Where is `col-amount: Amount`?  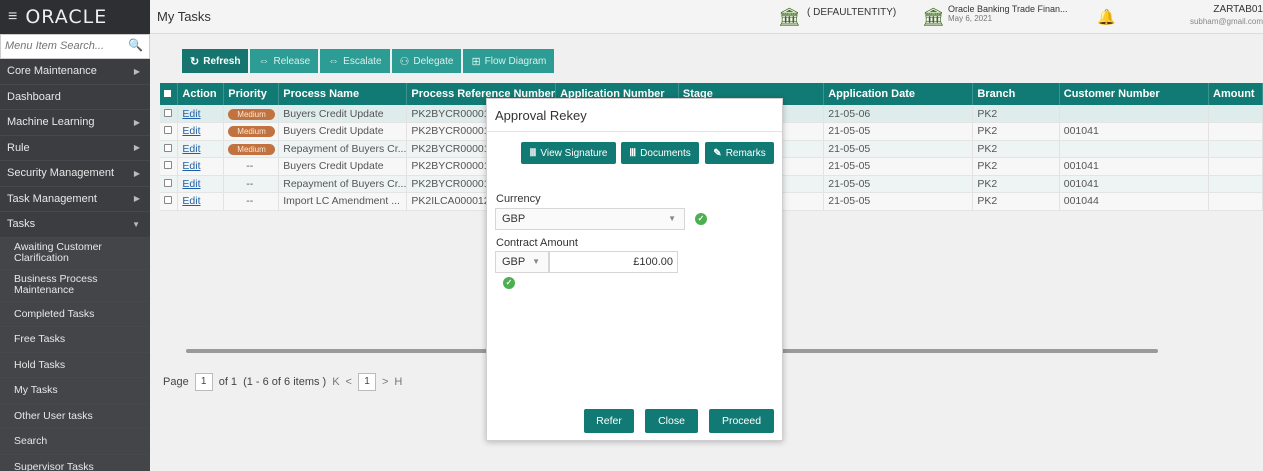 col-amount: Amount is located at coordinates (1235, 94).